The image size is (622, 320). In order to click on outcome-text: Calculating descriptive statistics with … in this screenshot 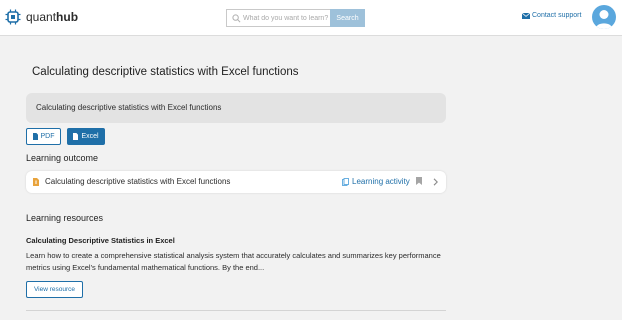, I will do `click(138, 181)`.